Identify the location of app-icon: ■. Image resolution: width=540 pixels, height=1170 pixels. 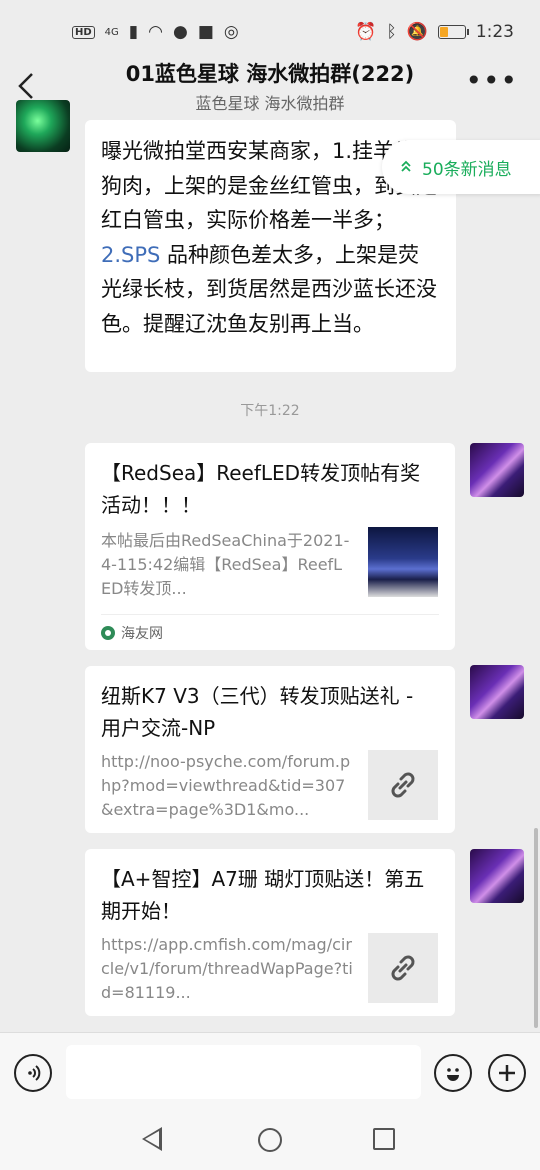
(205, 32).